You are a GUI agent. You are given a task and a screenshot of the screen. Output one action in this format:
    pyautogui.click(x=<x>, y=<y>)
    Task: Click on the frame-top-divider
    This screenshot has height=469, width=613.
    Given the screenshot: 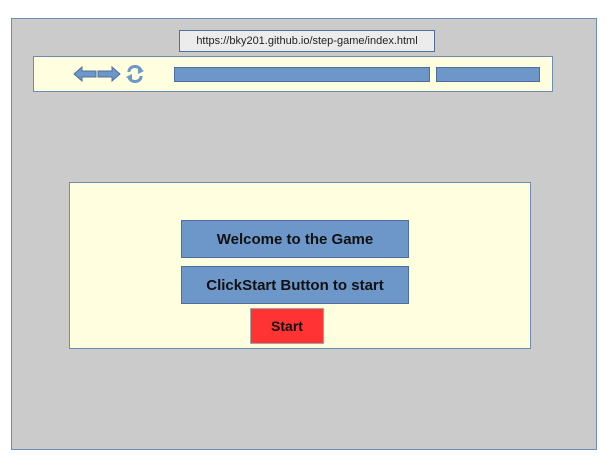 What is the action you would take?
    pyautogui.click(x=303, y=18)
    